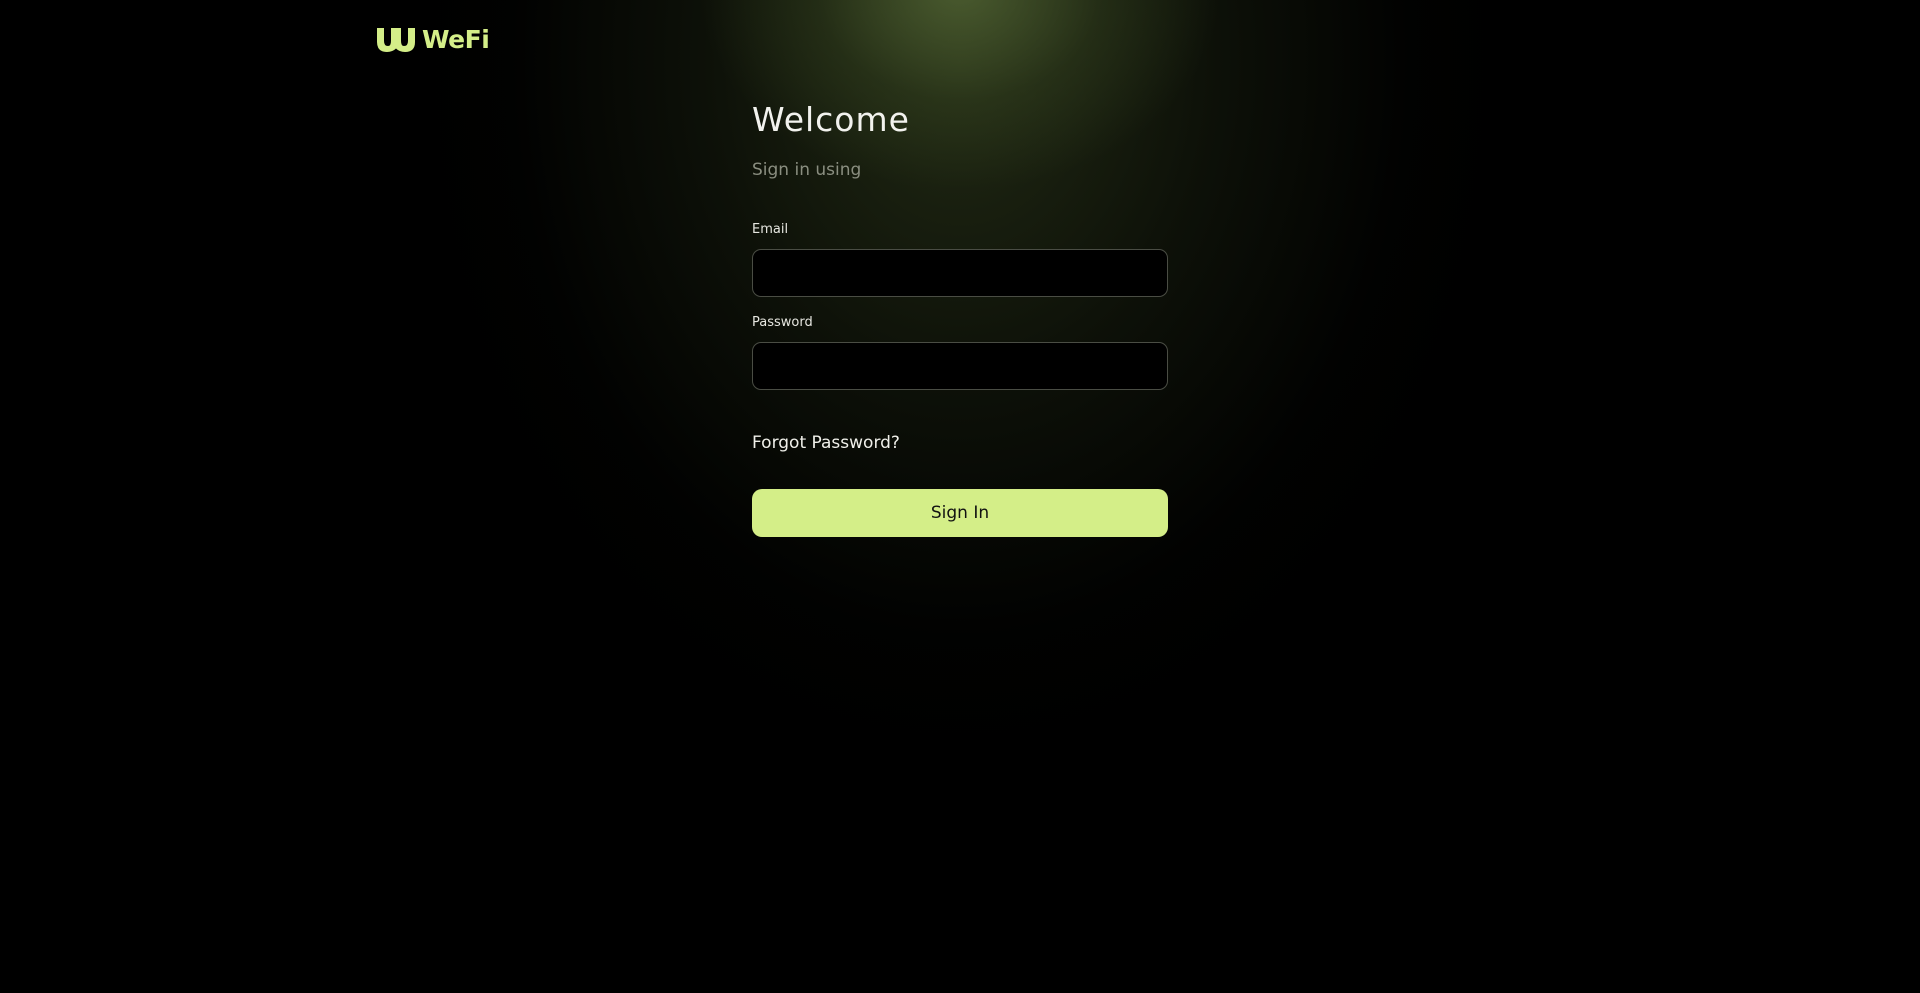  Describe the element at coordinates (782, 322) in the screenshot. I see `password-label: Password` at that location.